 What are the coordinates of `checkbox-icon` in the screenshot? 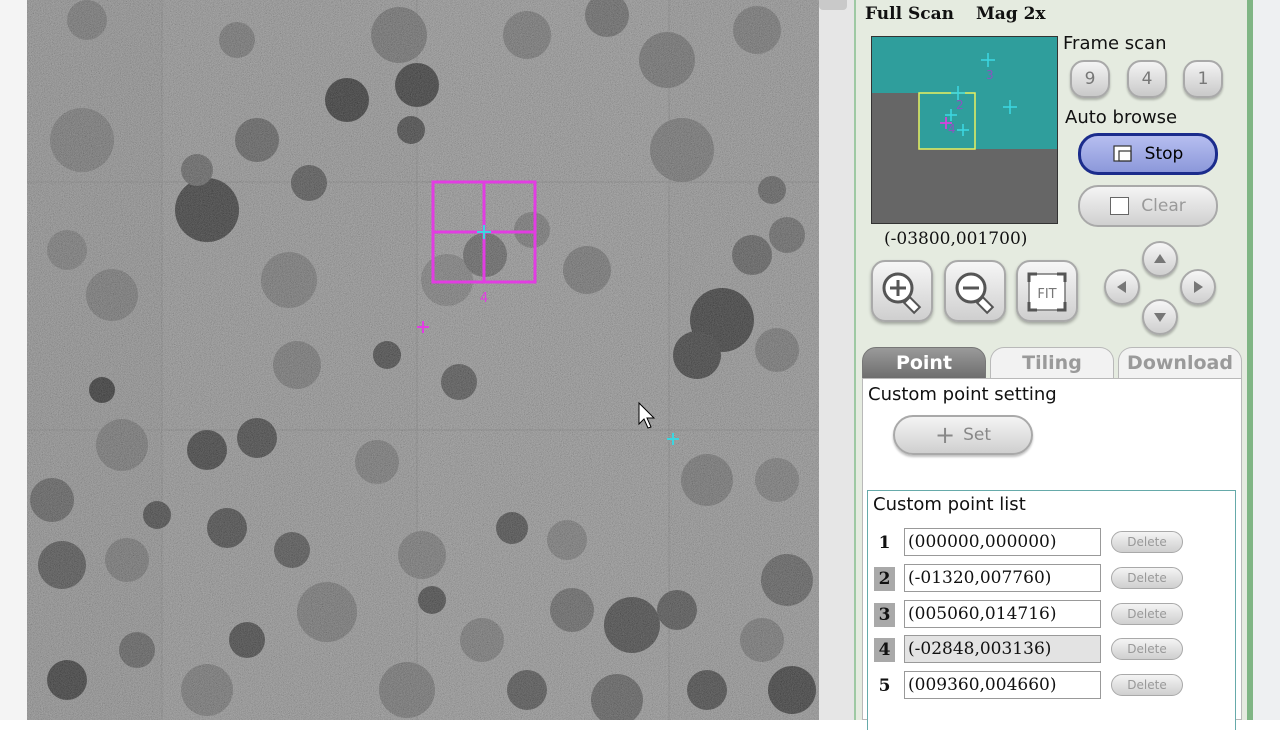 It's located at (1120, 206).